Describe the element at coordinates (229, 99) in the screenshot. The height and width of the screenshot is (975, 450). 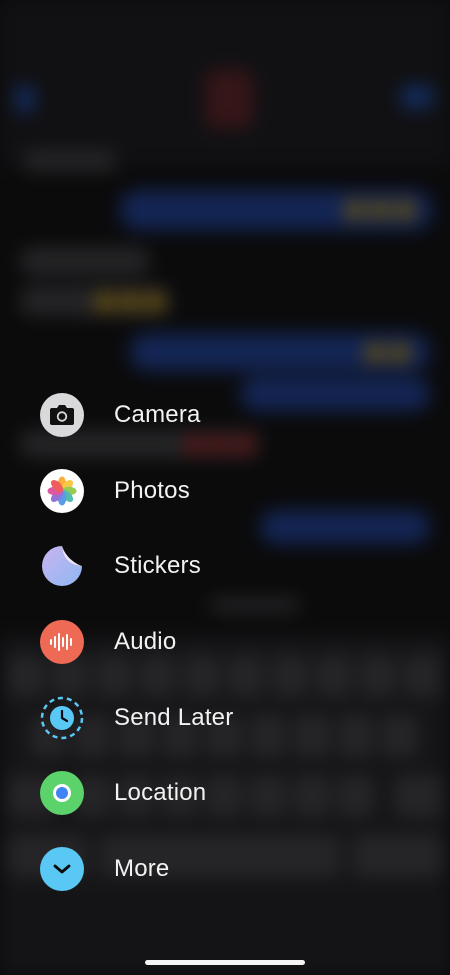
I see `blurred-avatar` at that location.